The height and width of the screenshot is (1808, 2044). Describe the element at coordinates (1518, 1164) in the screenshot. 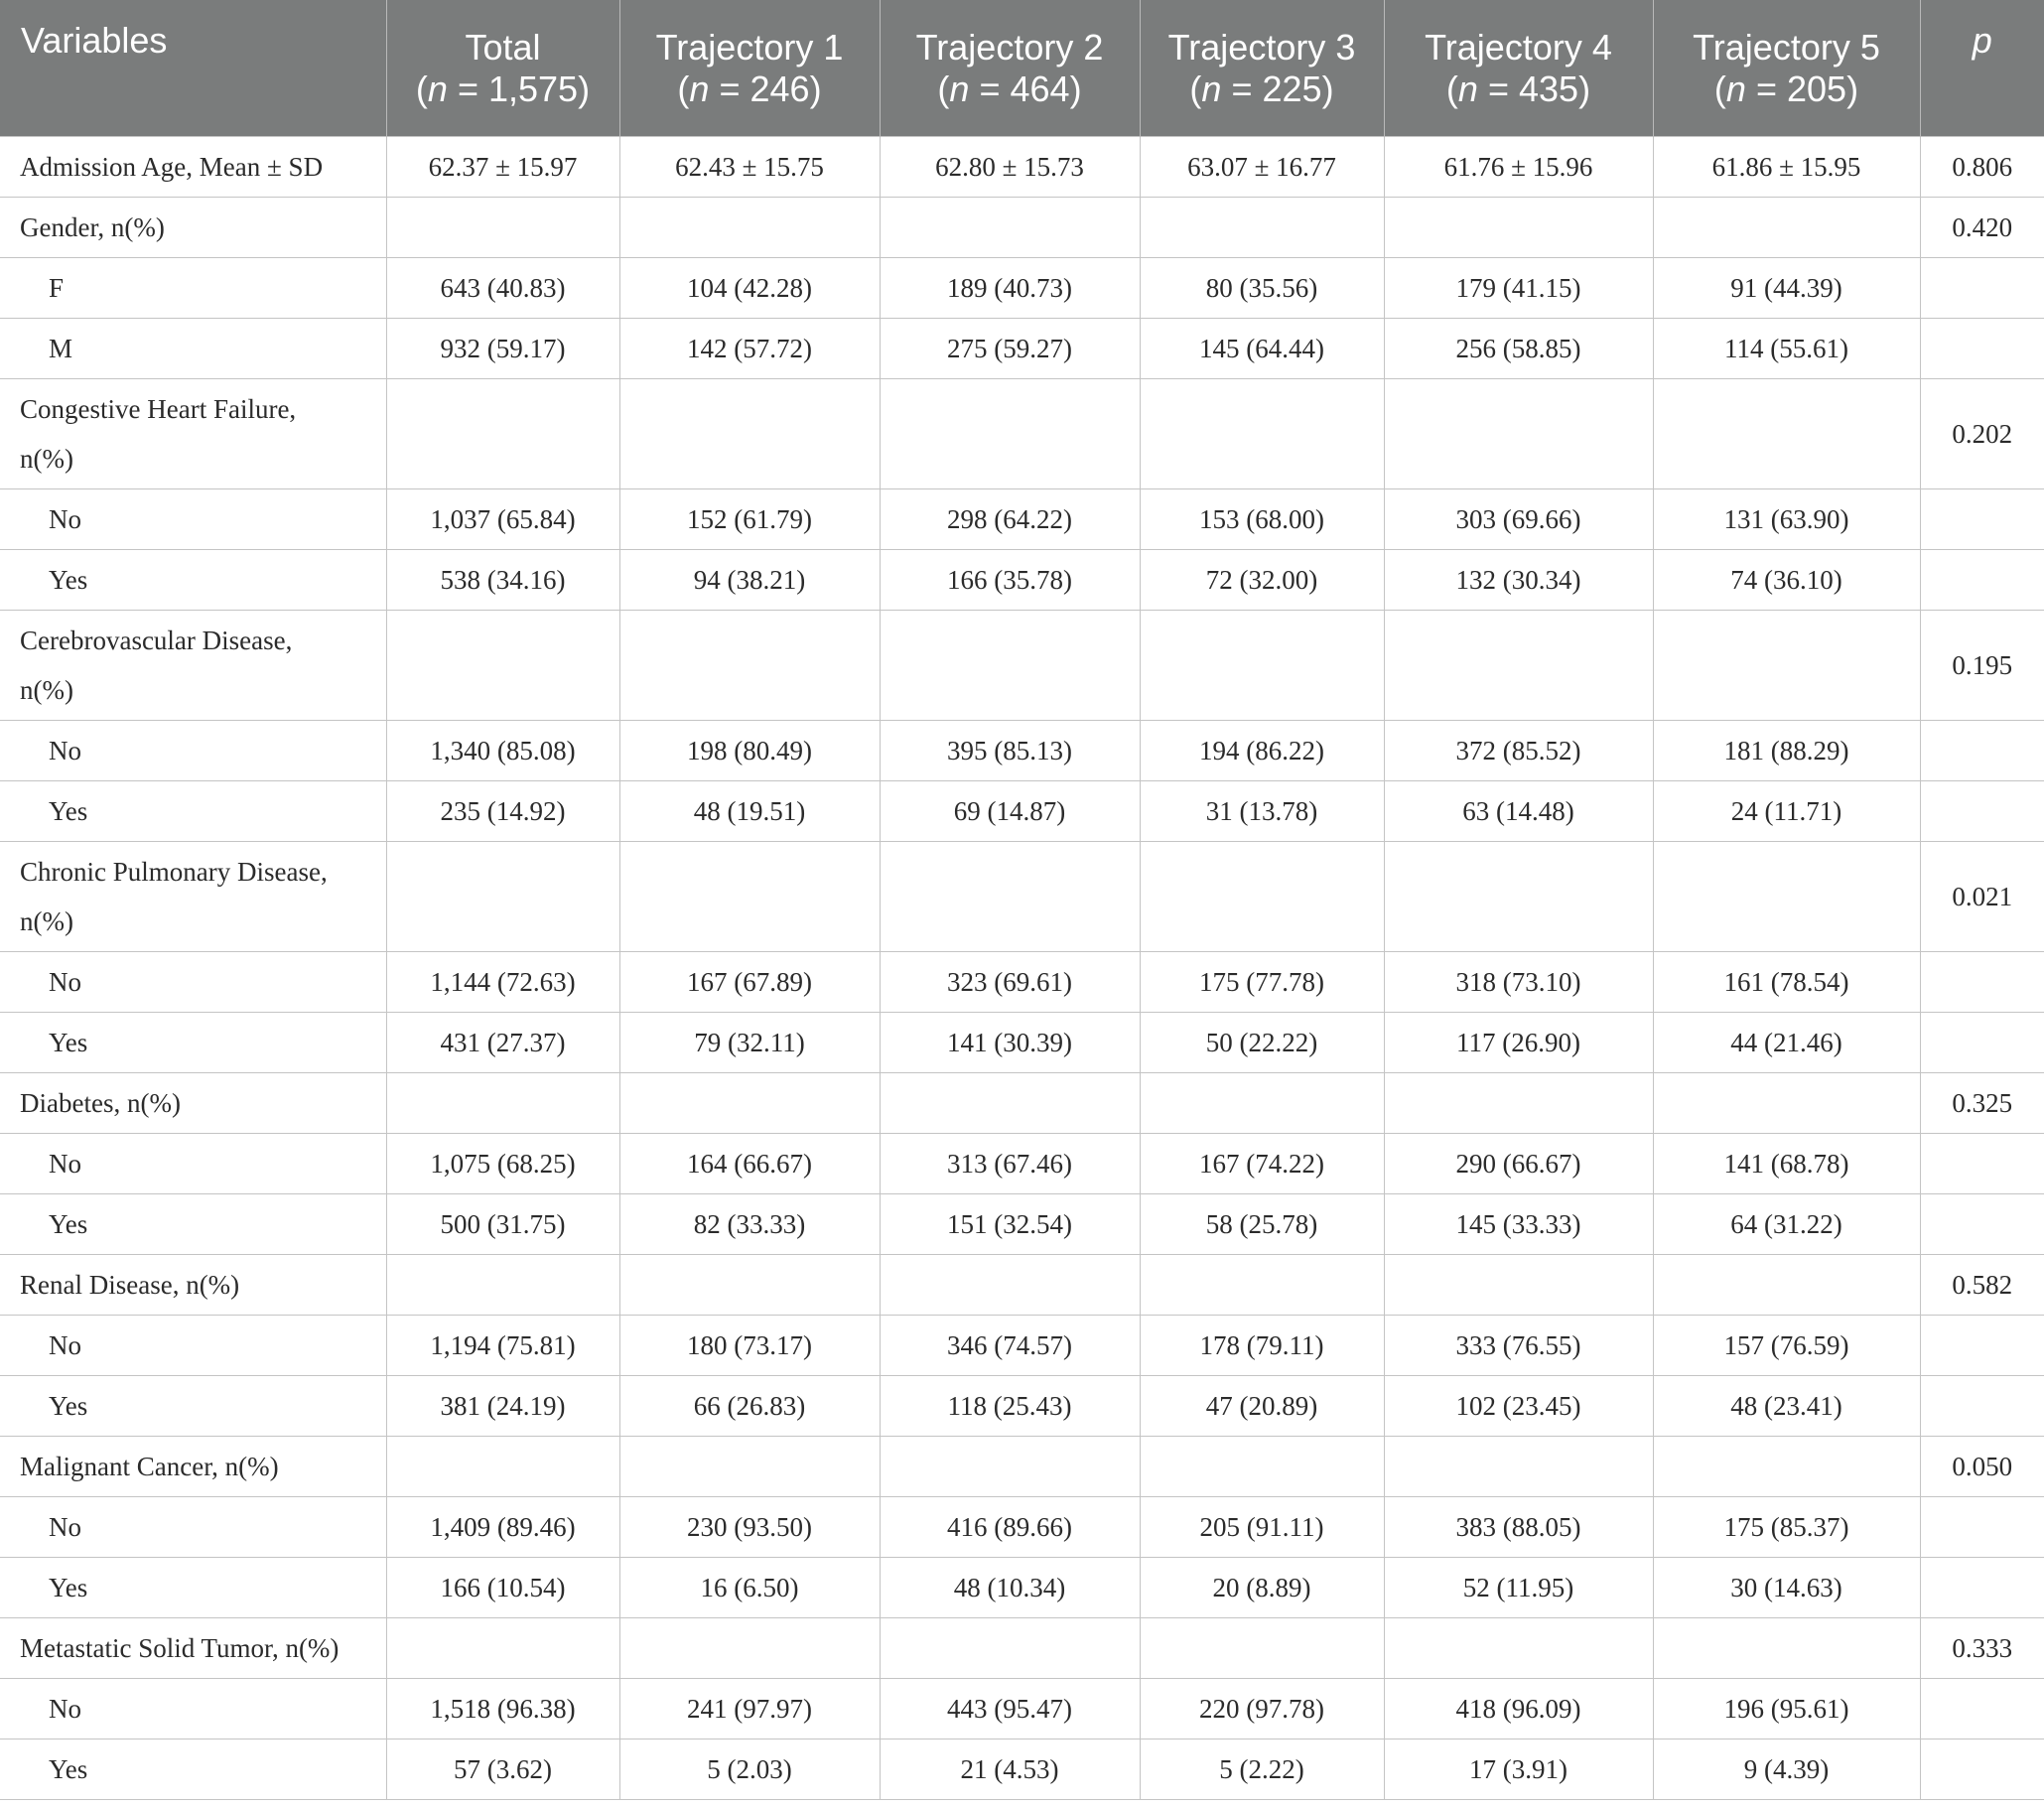

I see `trajectory-4-cell: 290 (66.67)` at that location.